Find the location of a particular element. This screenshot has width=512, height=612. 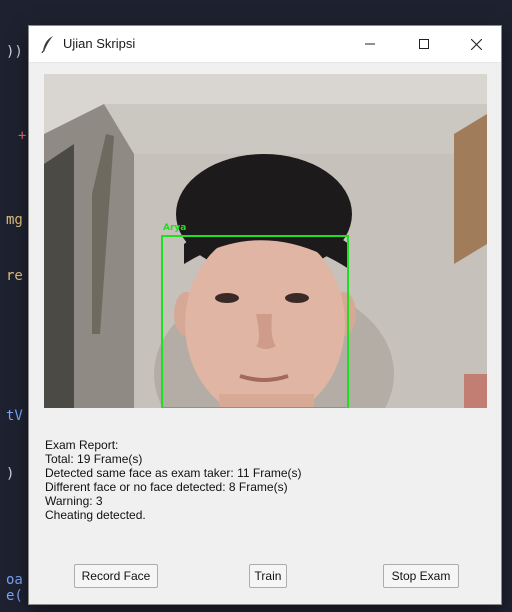

code-fragment: e( is located at coordinates (14, 596).